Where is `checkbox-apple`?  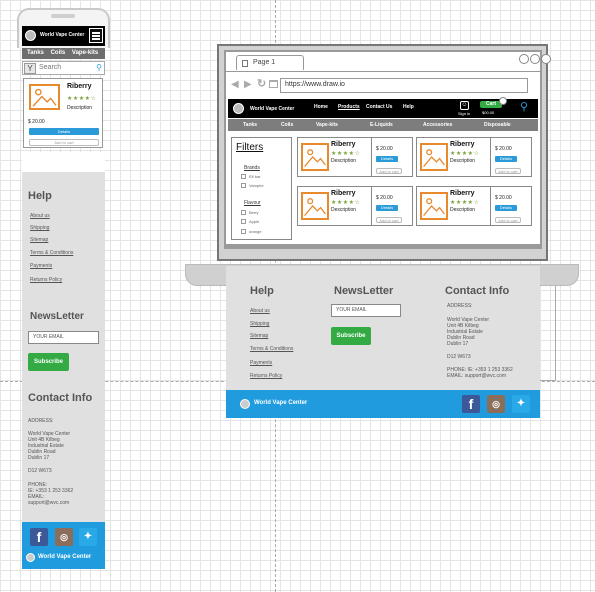
checkbox-apple is located at coordinates (243, 221).